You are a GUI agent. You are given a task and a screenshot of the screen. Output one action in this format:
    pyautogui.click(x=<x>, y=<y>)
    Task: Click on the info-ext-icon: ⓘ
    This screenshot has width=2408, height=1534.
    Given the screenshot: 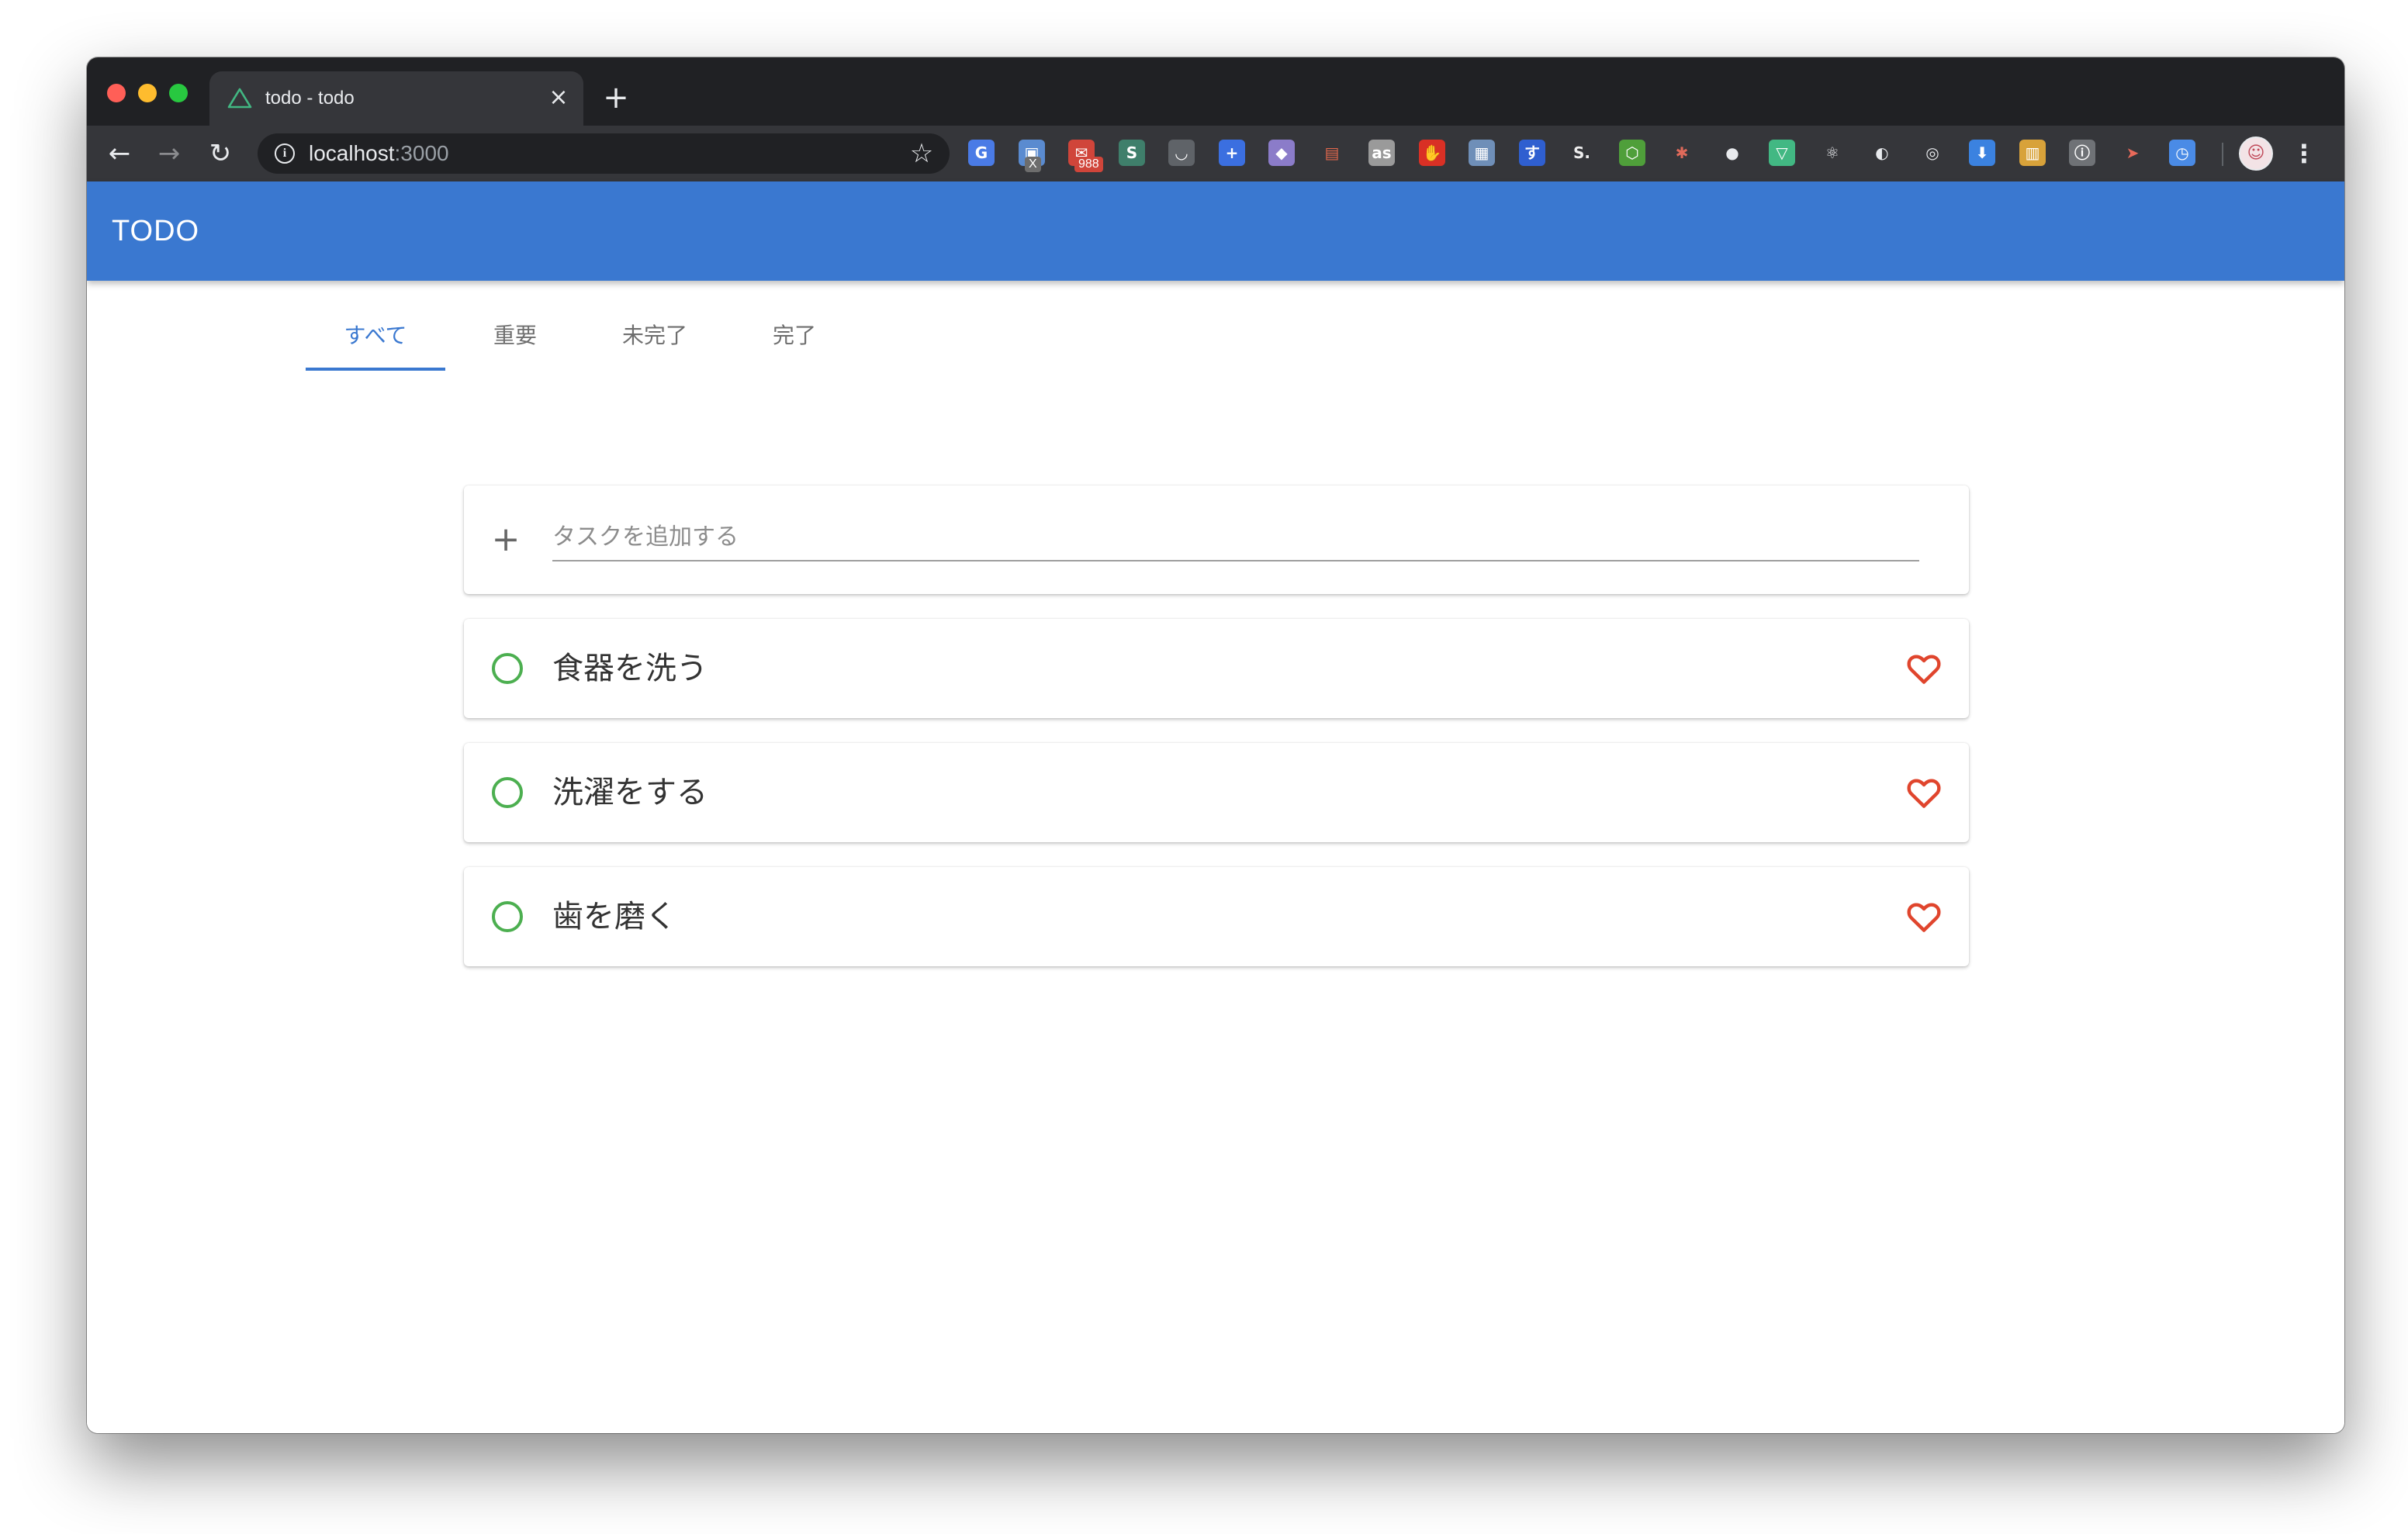 What is the action you would take?
    pyautogui.click(x=2082, y=153)
    